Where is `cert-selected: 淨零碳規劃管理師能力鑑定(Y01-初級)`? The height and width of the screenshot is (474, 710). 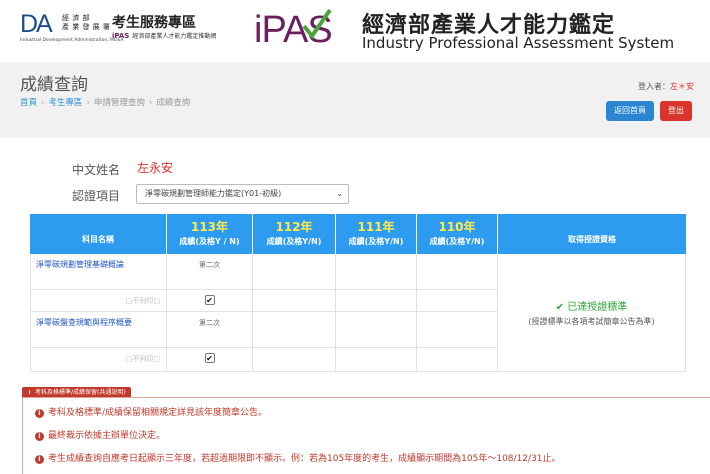 cert-selected: 淨零碳規劃管理師能力鑑定(Y01-初級) is located at coordinates (213, 193).